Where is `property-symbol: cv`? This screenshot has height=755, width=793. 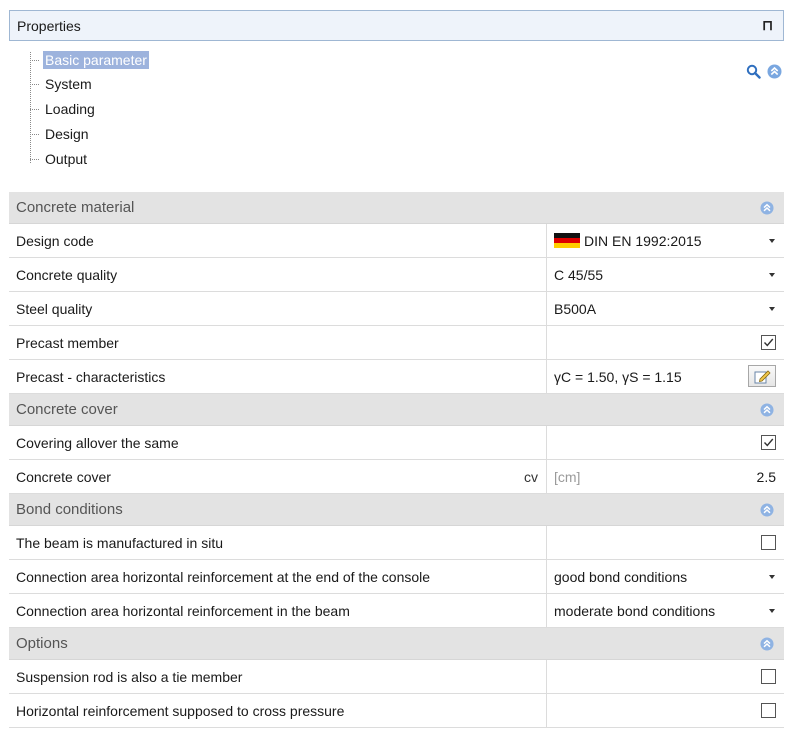 property-symbol: cv is located at coordinates (531, 476).